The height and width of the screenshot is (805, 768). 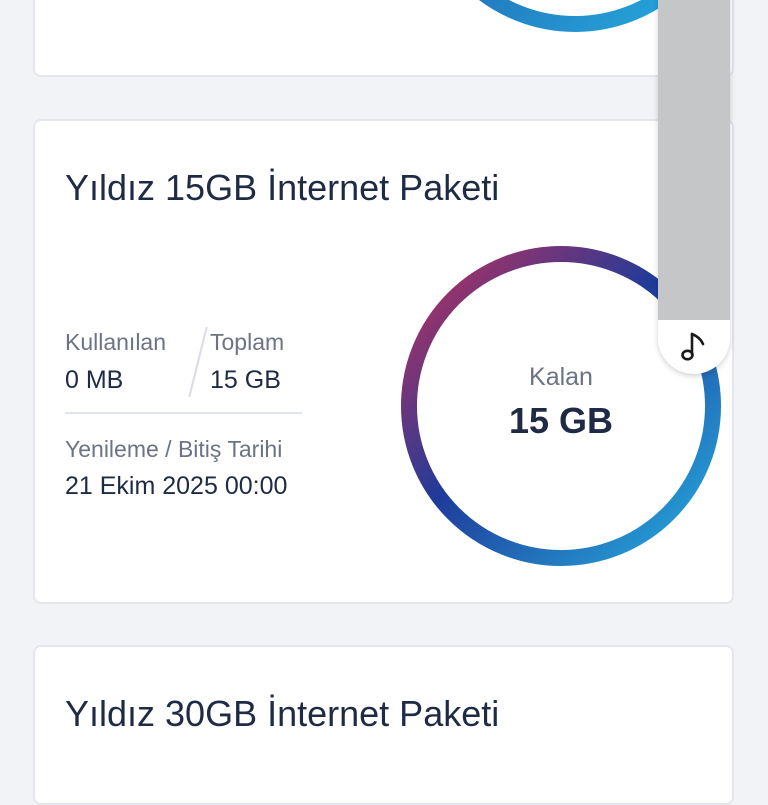 I want to click on package-card-previous, so click(x=383, y=38).